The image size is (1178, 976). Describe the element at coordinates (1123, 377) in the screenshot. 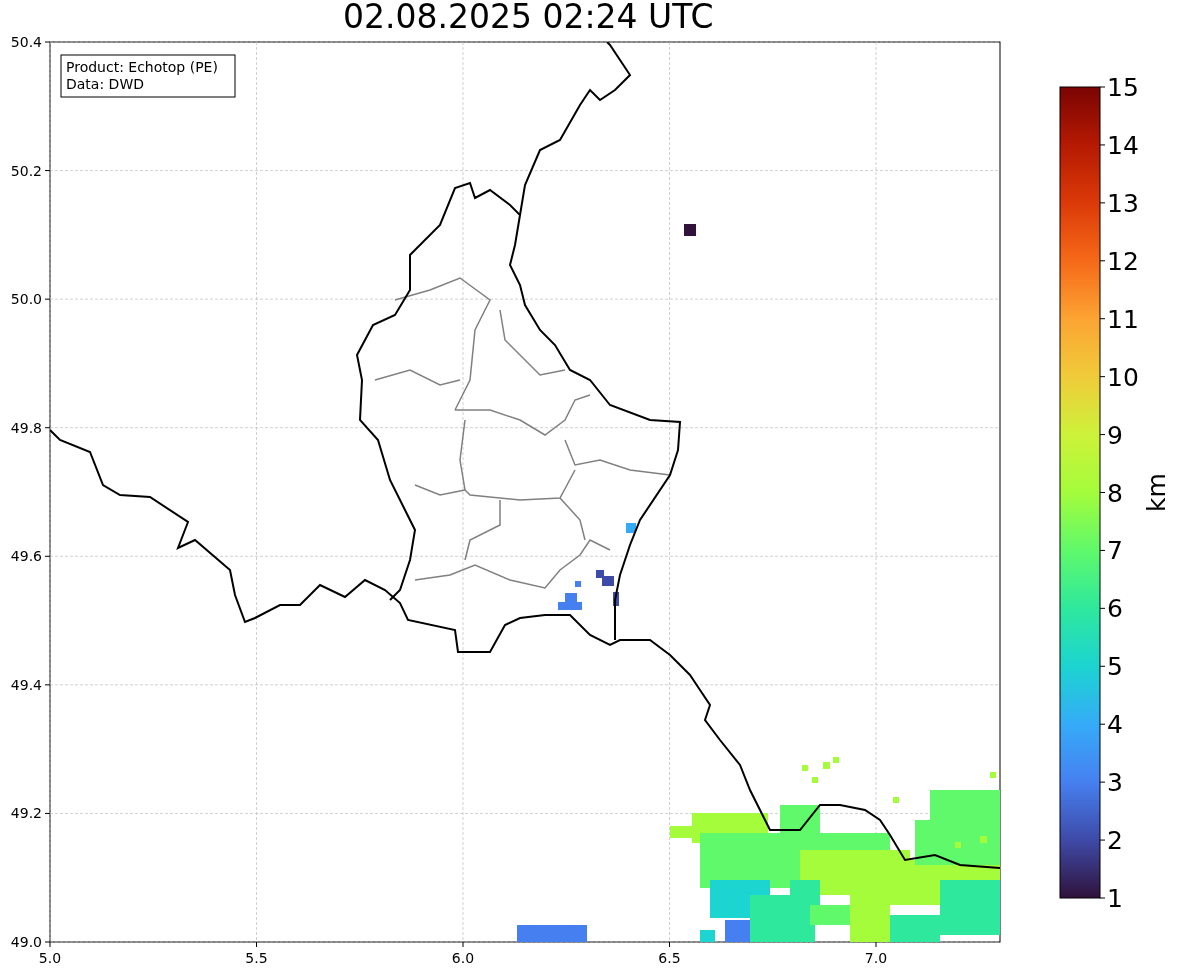

I see `colorbar-tick-label: 10` at that location.